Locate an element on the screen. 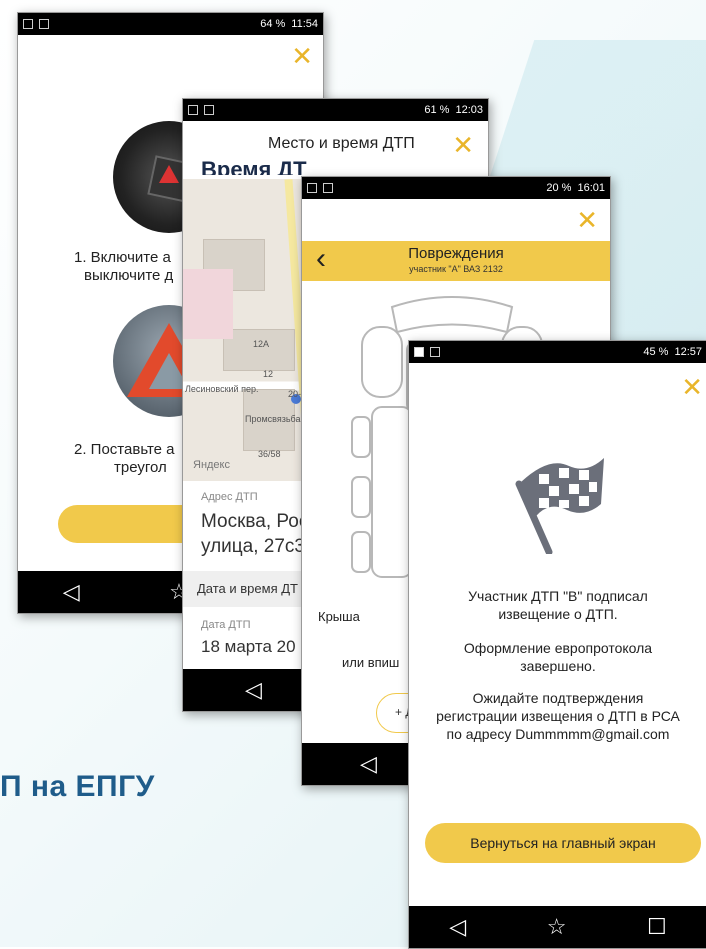 The height and width of the screenshot is (949, 706). status-time: 11:54 is located at coordinates (304, 24).